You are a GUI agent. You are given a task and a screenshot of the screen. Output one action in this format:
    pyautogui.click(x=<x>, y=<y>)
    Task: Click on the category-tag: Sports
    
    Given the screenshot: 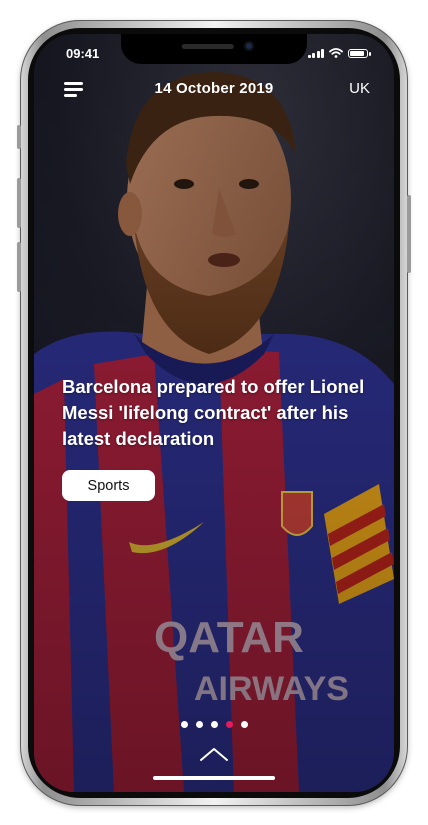 What is the action you would take?
    pyautogui.click(x=108, y=485)
    